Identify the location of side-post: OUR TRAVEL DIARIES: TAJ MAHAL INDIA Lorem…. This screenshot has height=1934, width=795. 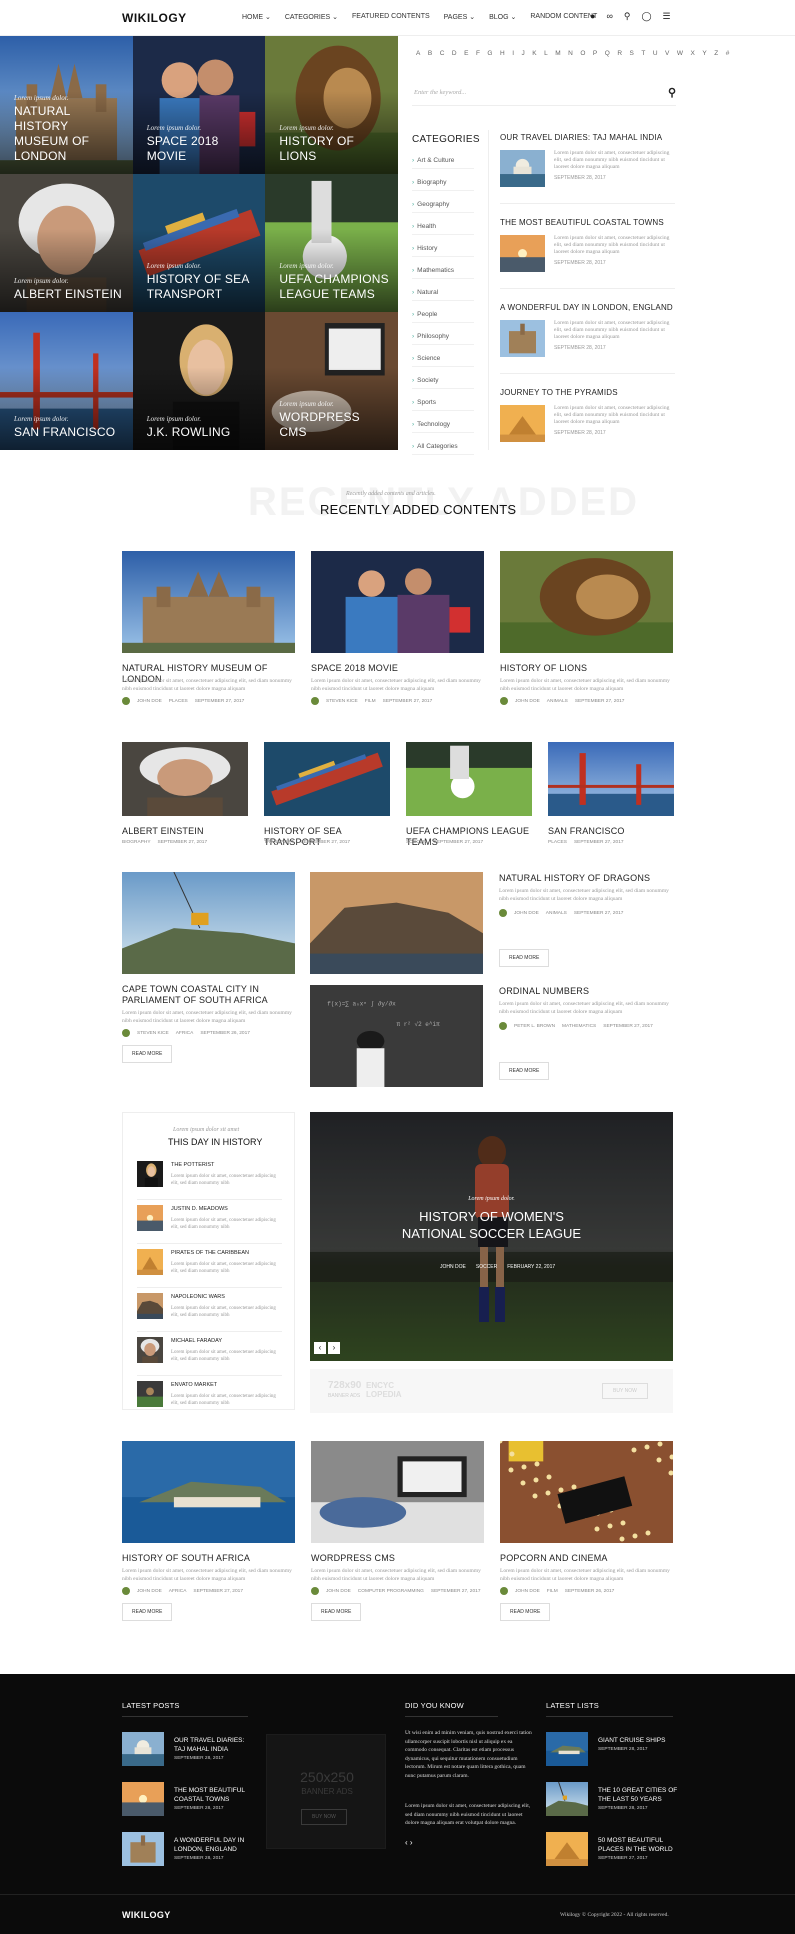
(587, 168).